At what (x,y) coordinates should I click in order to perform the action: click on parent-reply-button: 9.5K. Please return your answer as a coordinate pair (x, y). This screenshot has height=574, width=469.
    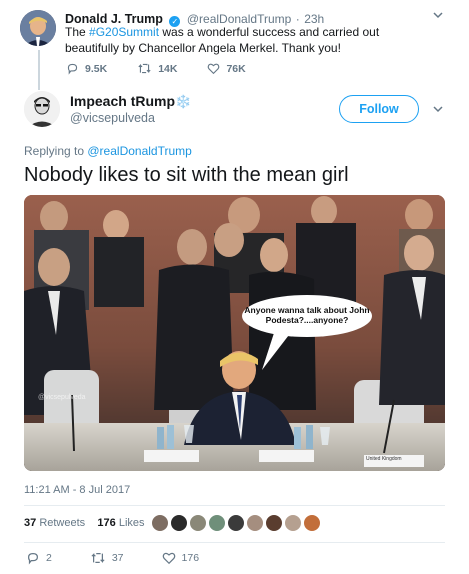
    Looking at the image, I should click on (86, 68).